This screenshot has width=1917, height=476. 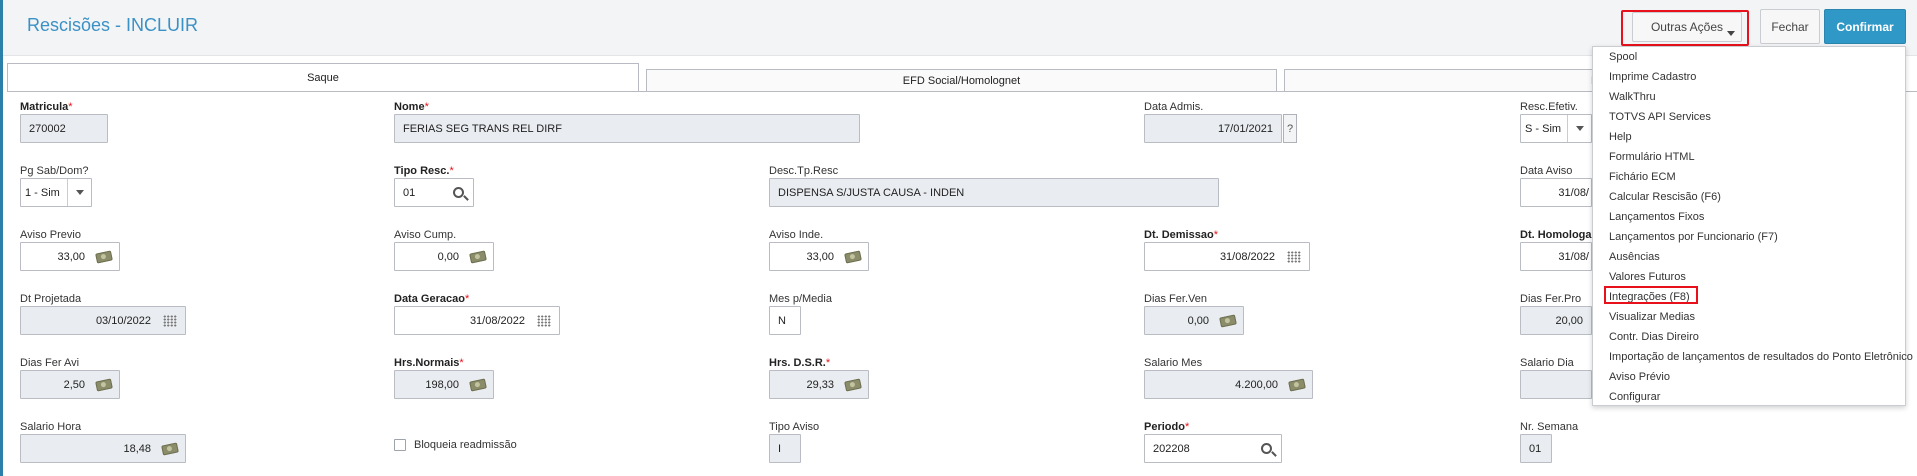 I want to click on data-aviso-field: 31/08/, so click(x=1556, y=192).